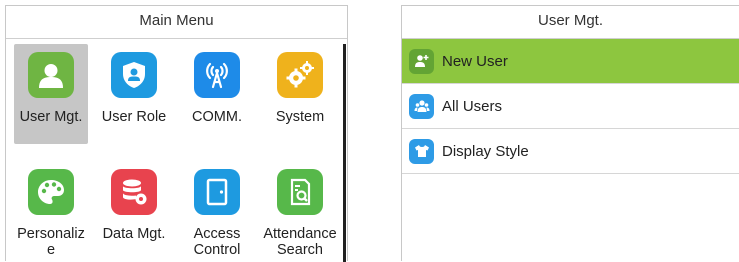  I want to click on tile-system: System, so click(300, 94).